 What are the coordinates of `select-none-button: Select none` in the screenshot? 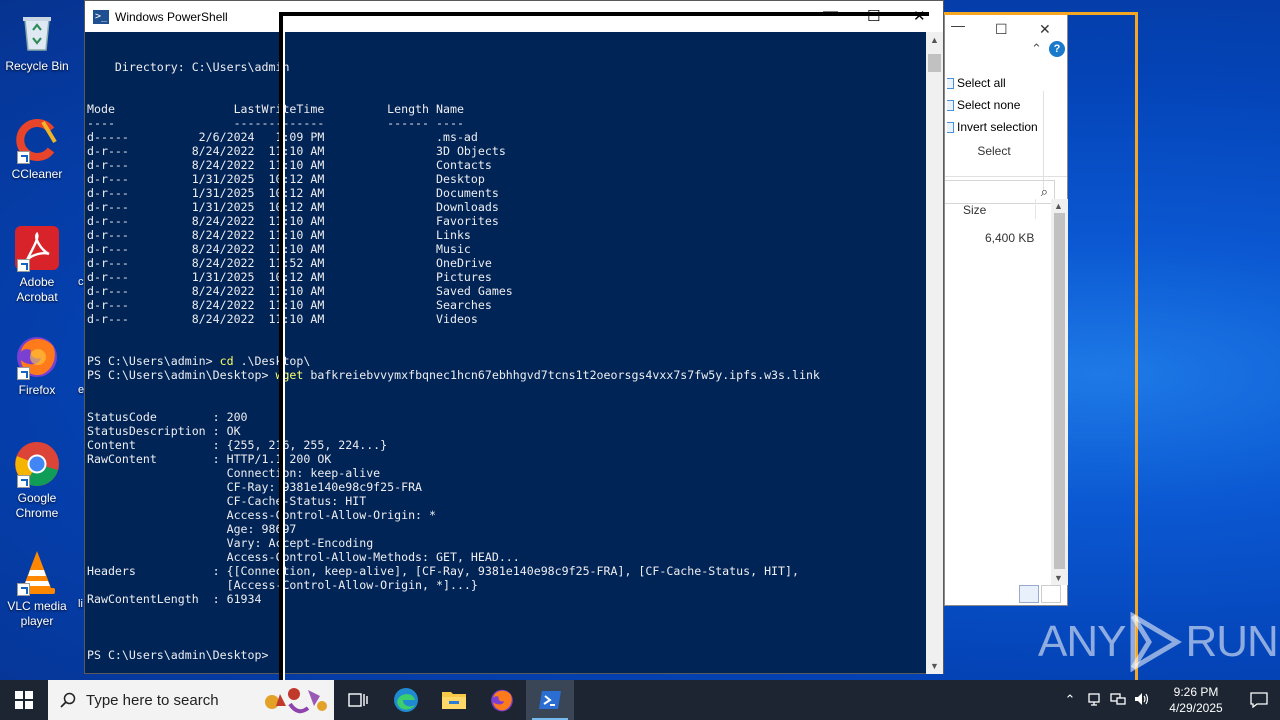 It's located at (983, 105).